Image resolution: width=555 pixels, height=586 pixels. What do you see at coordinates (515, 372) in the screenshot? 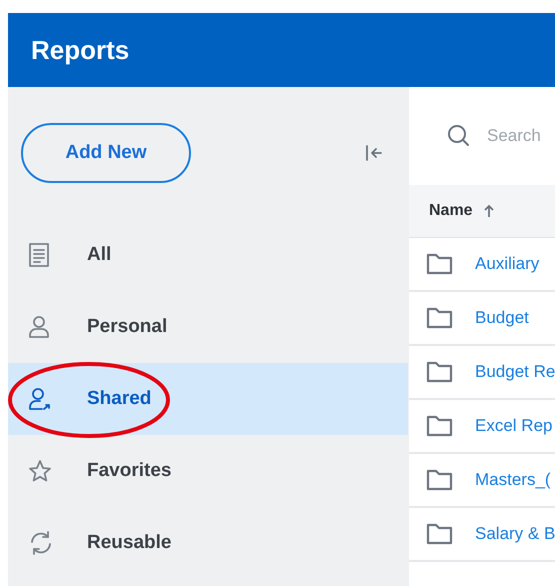
I see `folder-name: Budget Re` at bounding box center [515, 372].